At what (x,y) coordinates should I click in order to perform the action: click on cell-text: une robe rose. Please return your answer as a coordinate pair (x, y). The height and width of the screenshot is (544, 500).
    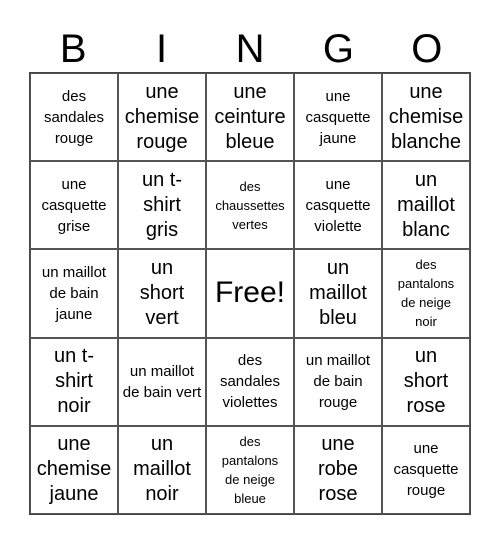
    Looking at the image, I should click on (338, 469).